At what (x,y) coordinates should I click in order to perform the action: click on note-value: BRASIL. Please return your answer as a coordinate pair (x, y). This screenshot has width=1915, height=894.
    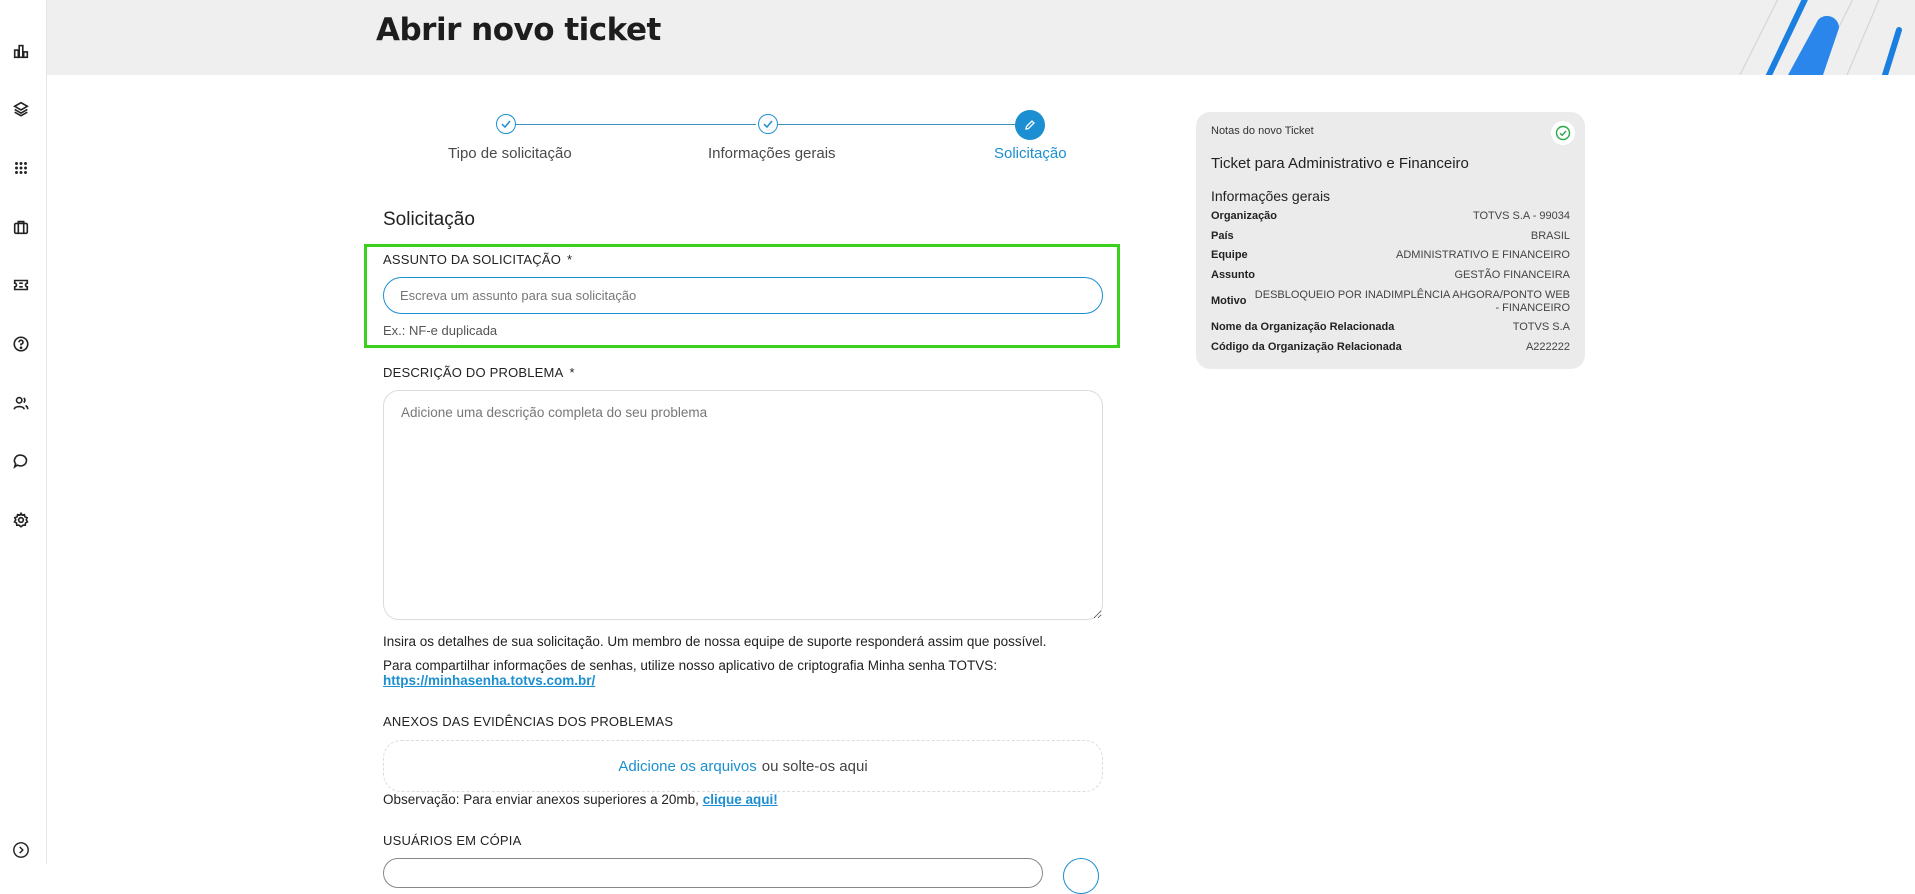
    Looking at the image, I should click on (1550, 236).